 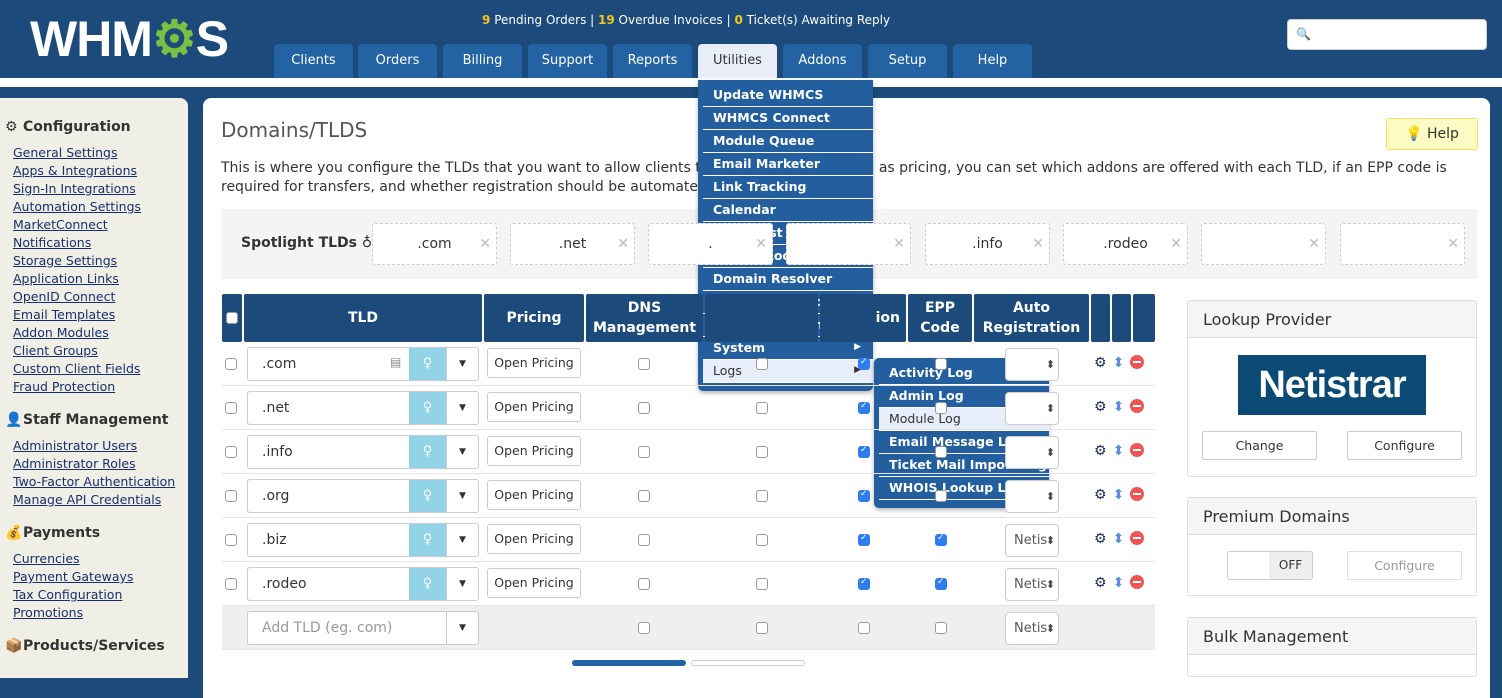 What do you see at coordinates (434, 244) in the screenshot?
I see `spotlight-slot: .com ✕` at bounding box center [434, 244].